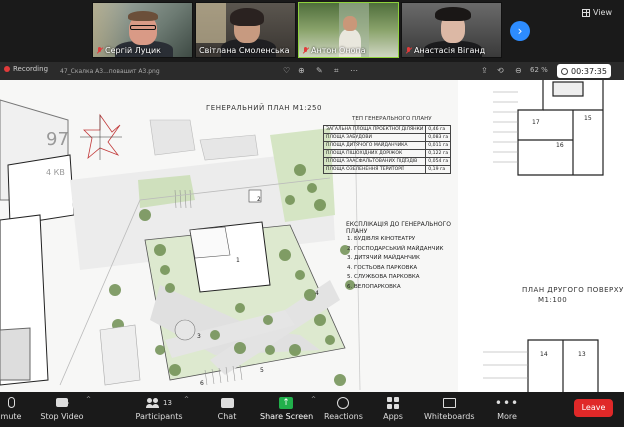 This screenshot has height=427, width=624. What do you see at coordinates (507, 402) in the screenshot?
I see `more-icon: •••` at bounding box center [507, 402].